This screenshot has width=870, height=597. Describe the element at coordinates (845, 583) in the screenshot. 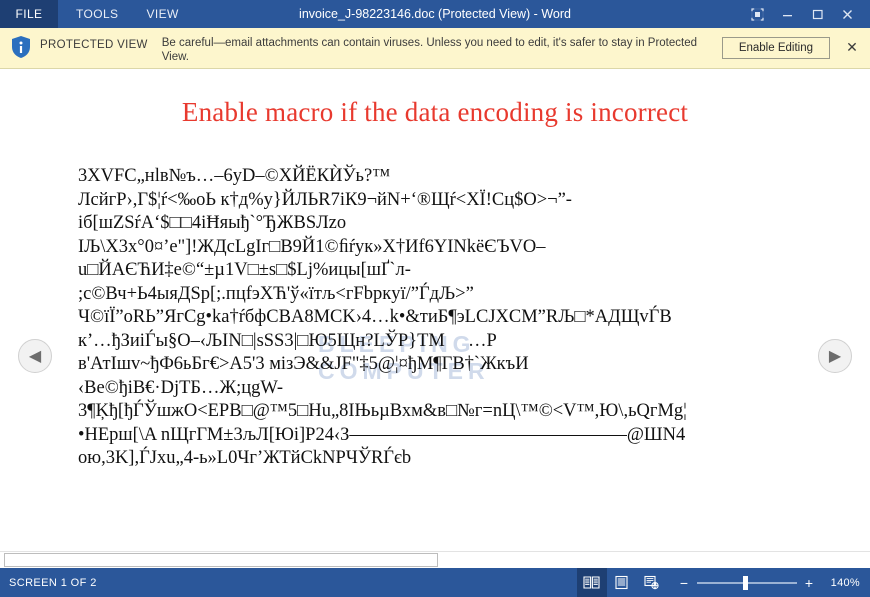

I see `zoom-level-value: 140%` at that location.